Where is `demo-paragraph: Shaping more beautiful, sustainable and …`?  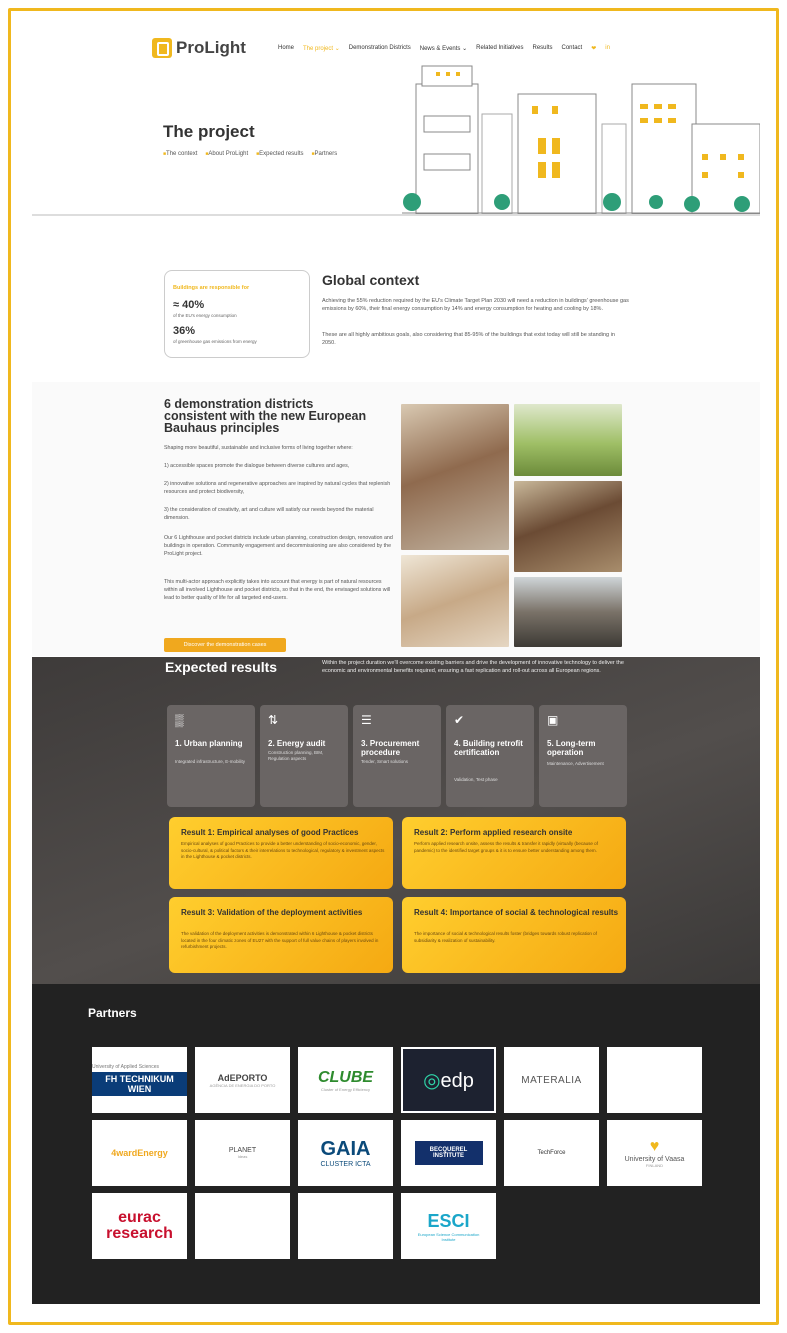
demo-paragraph: Shaping more beautiful, sustainable and … is located at coordinates (258, 448).